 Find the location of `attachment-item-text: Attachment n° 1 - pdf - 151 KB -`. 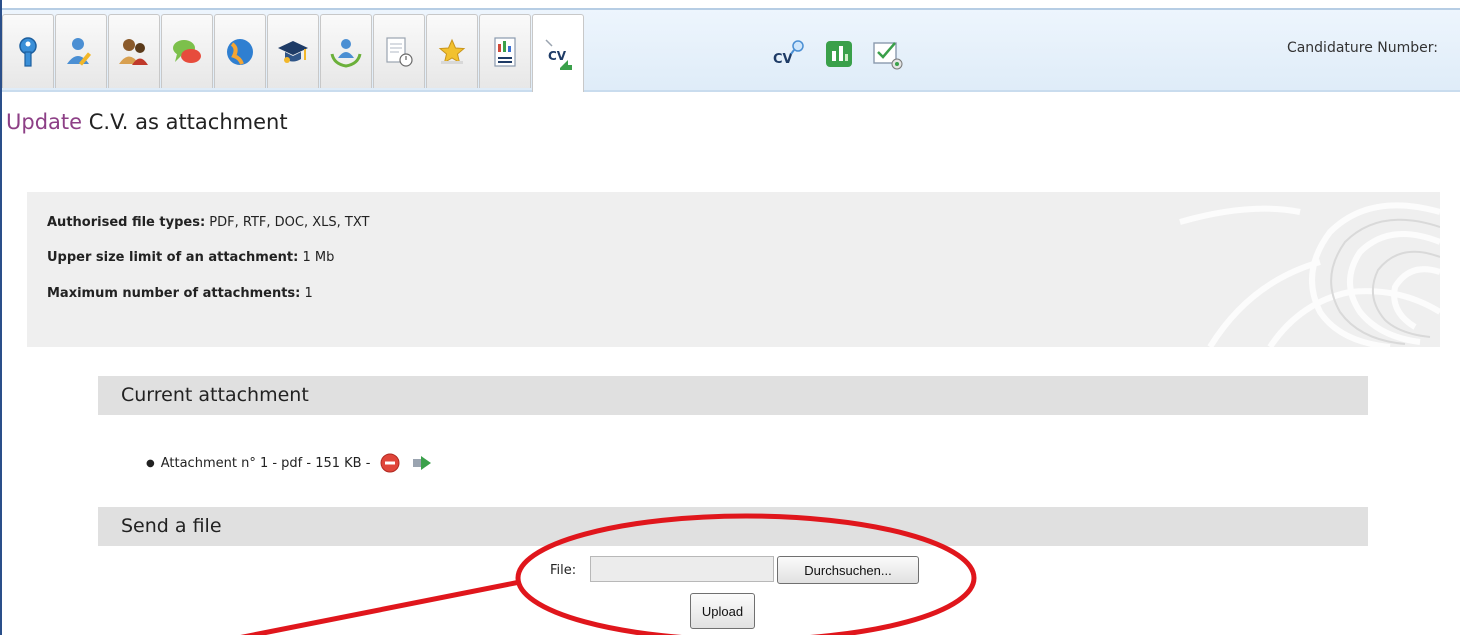

attachment-item-text: Attachment n° 1 - pdf - 151 KB - is located at coordinates (265, 463).